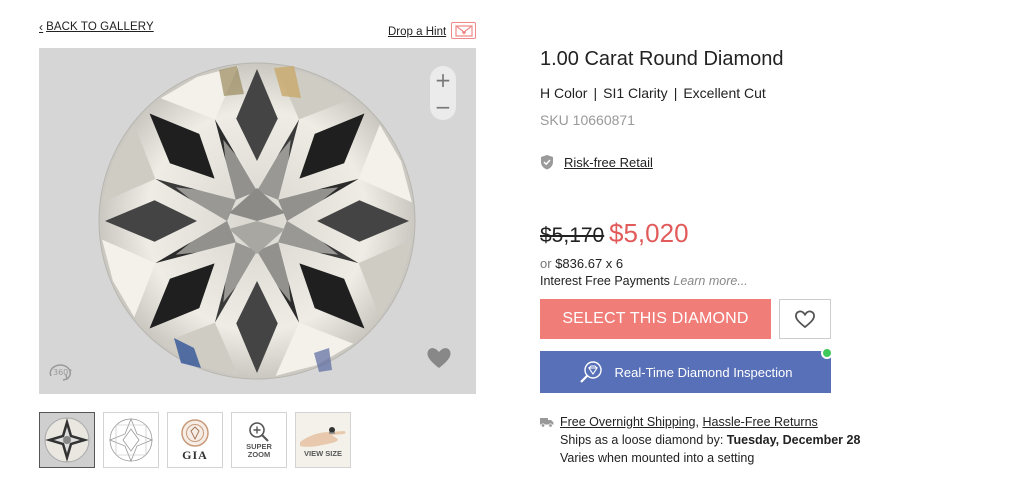 The width and height of the screenshot is (1024, 500). I want to click on back-to-gallery-label: BACK TO GALLERY, so click(100, 27).